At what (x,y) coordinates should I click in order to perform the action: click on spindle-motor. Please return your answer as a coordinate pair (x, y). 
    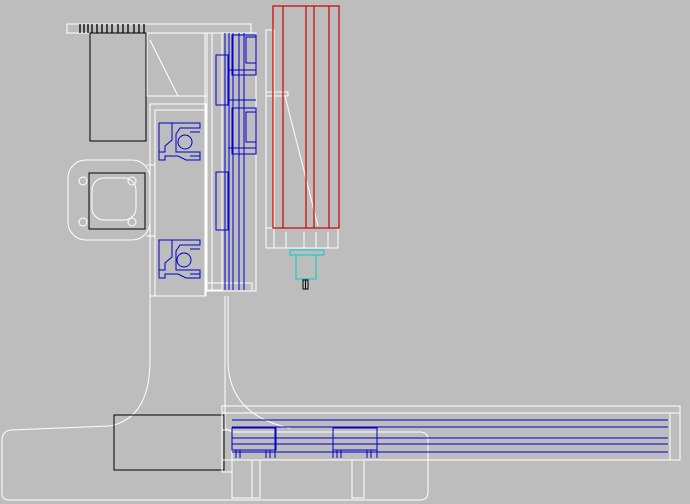
    Looking at the image, I should click on (306, 117).